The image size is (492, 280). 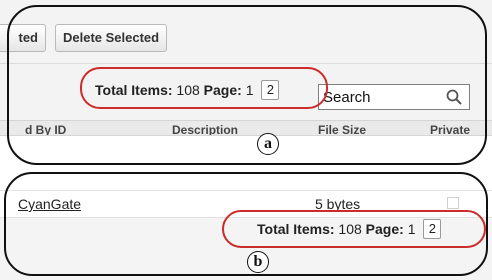 What do you see at coordinates (246, 204) in the screenshot?
I see `table-row: CyanGate 5 bytes` at bounding box center [246, 204].